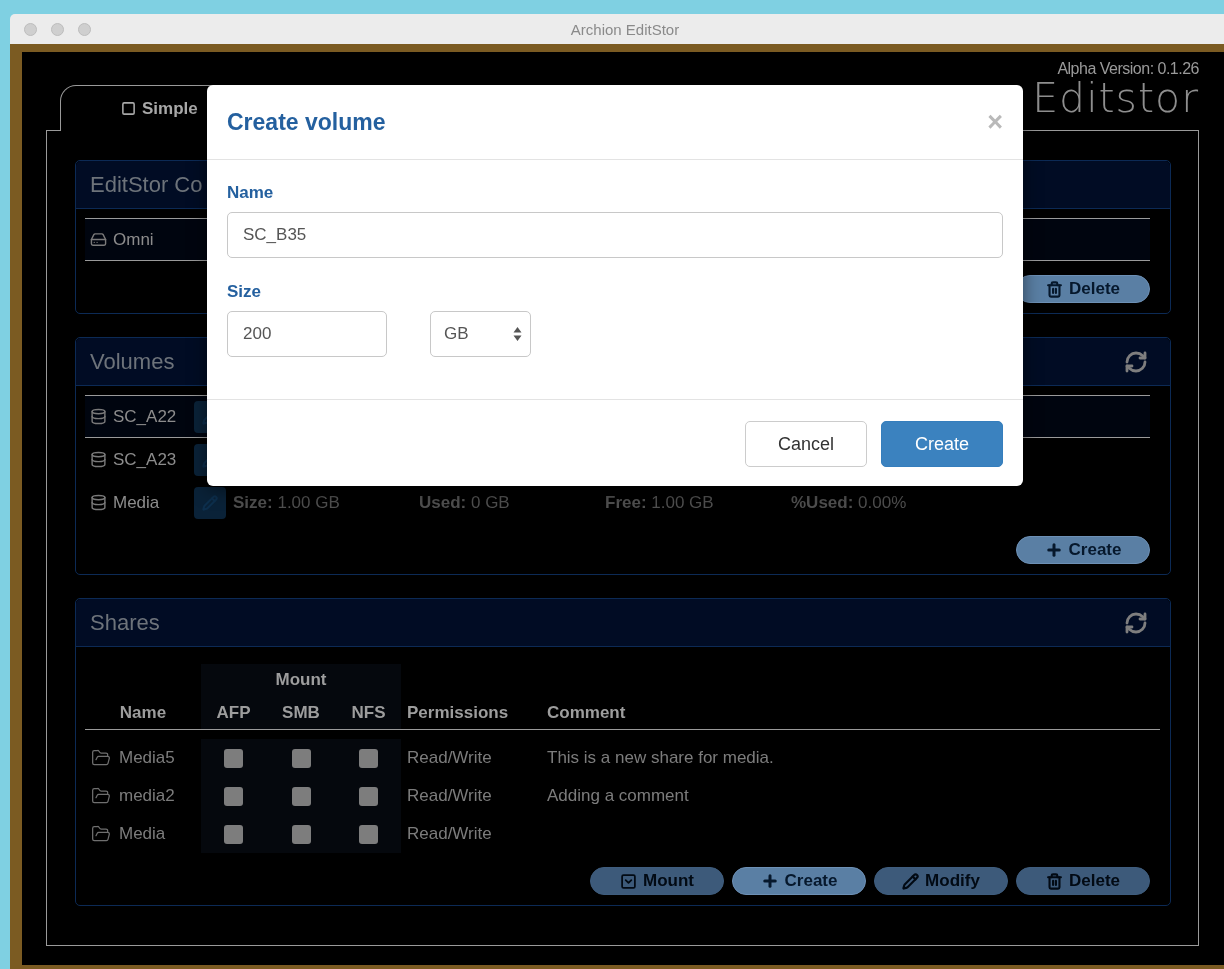 The image size is (1224, 969). I want to click on field-label: Size, so click(245, 292).